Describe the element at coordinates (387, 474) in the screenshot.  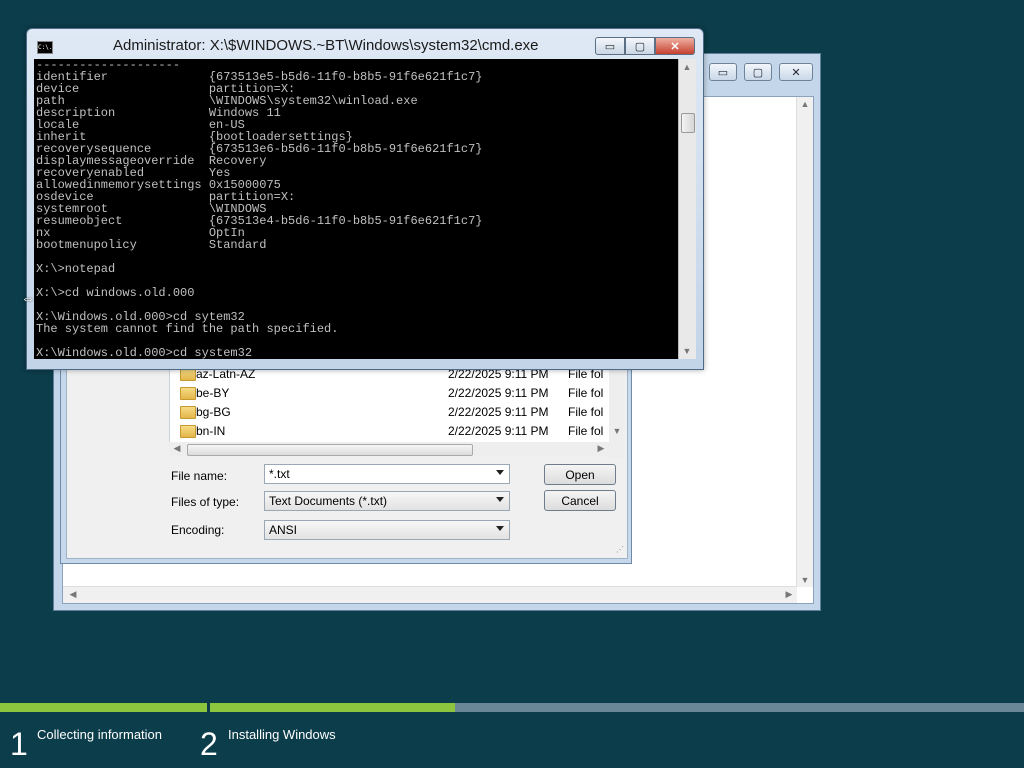
I see `file-name-input: *.txt` at that location.